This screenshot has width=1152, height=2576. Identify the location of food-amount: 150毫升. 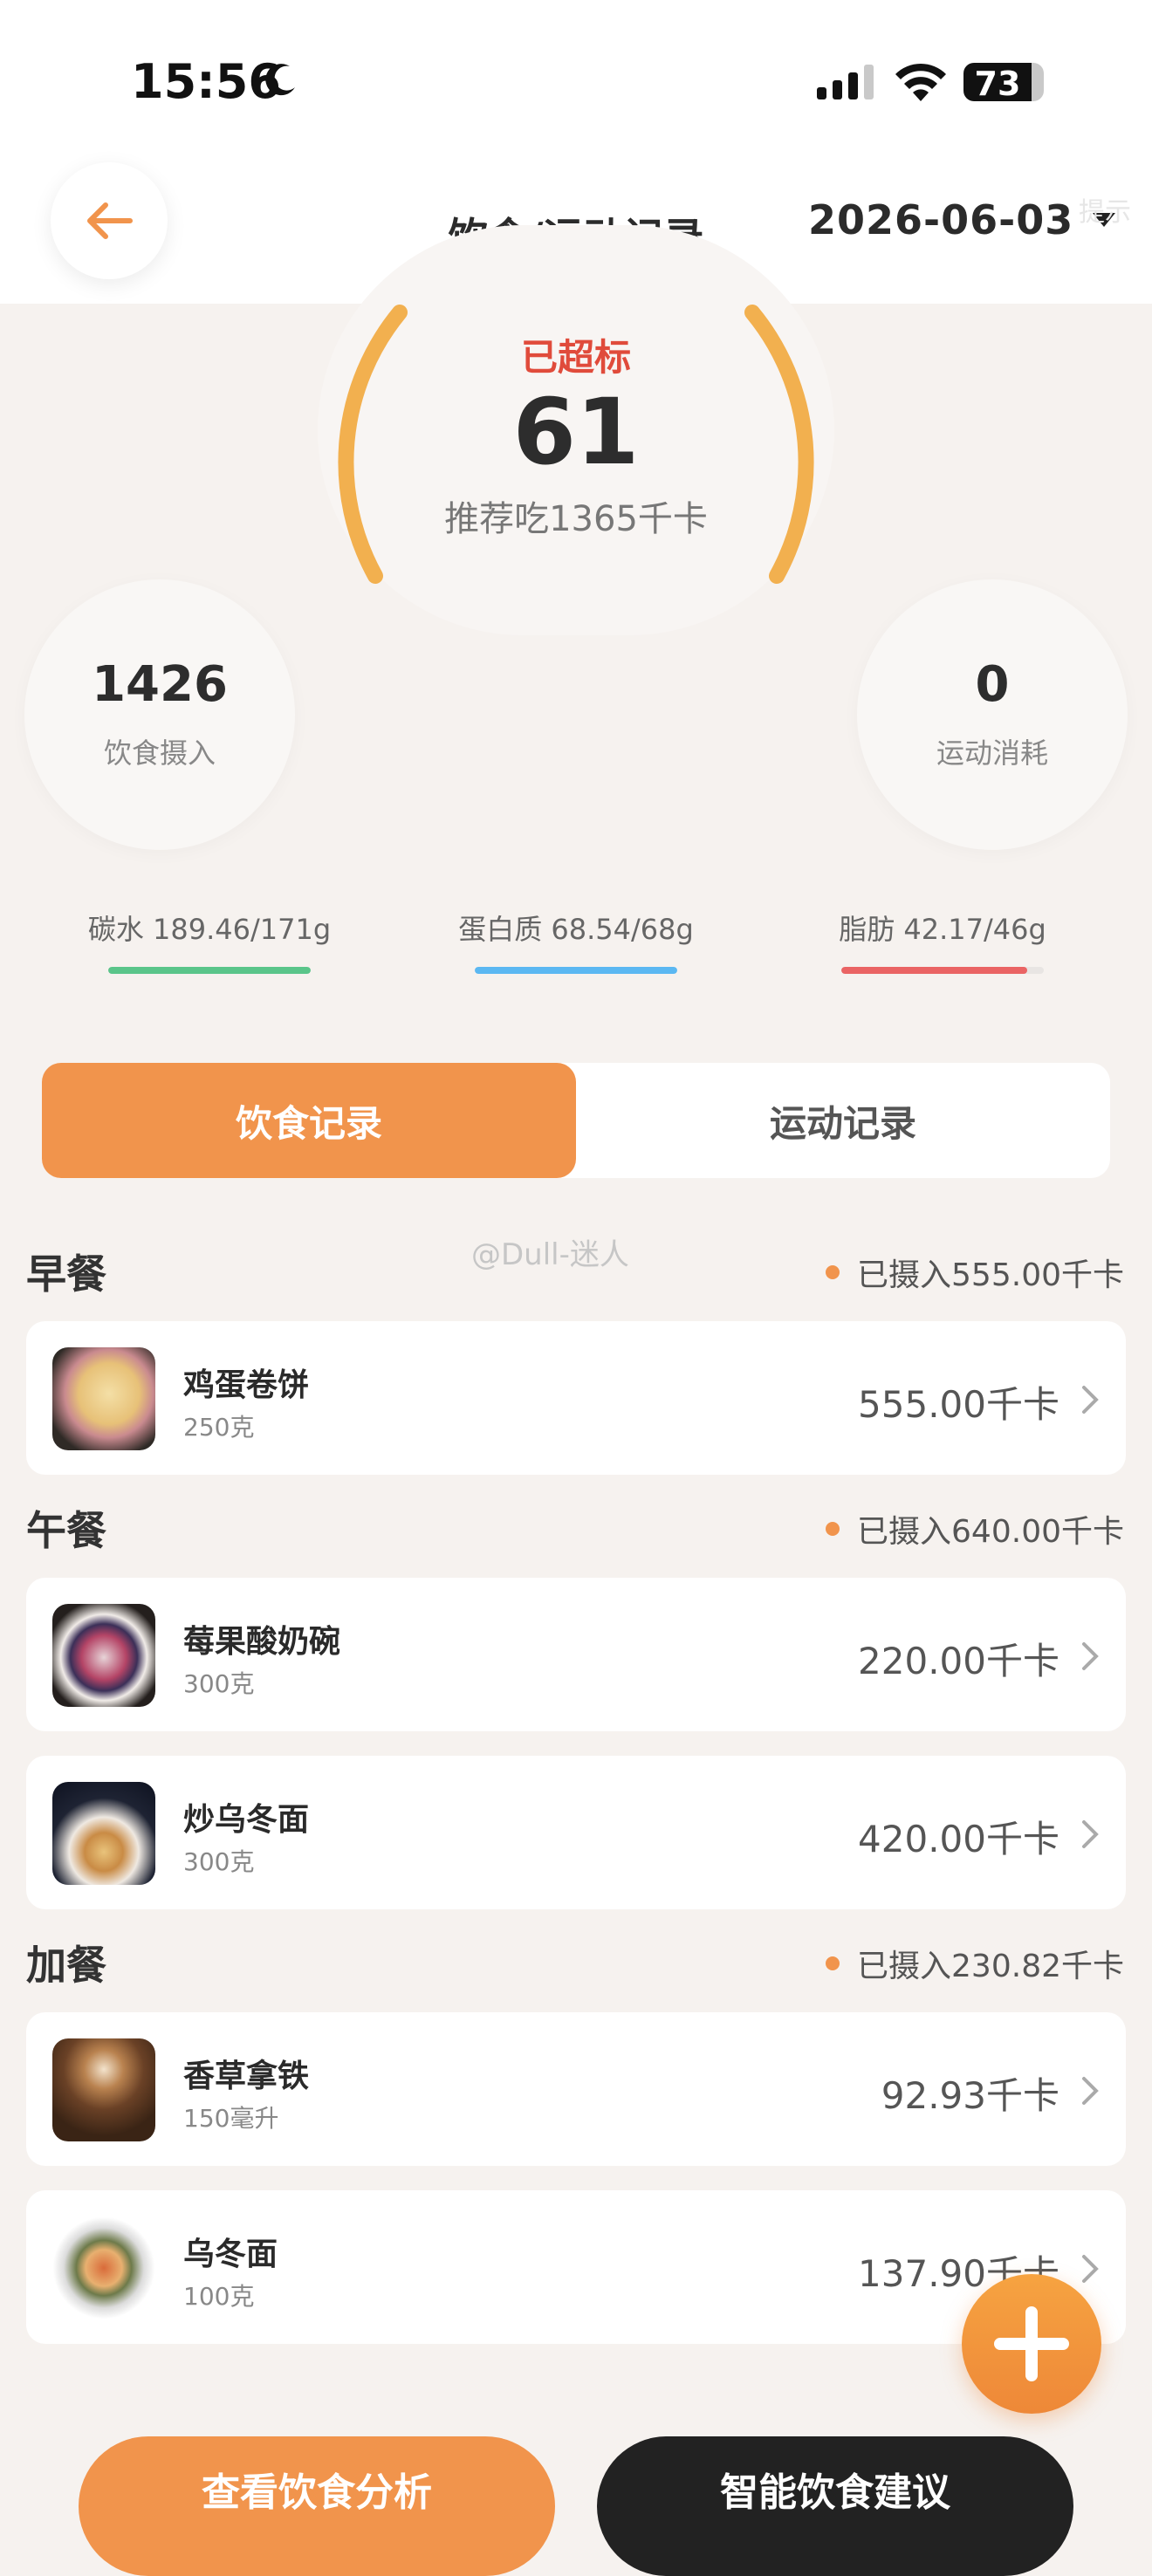
(231, 2118).